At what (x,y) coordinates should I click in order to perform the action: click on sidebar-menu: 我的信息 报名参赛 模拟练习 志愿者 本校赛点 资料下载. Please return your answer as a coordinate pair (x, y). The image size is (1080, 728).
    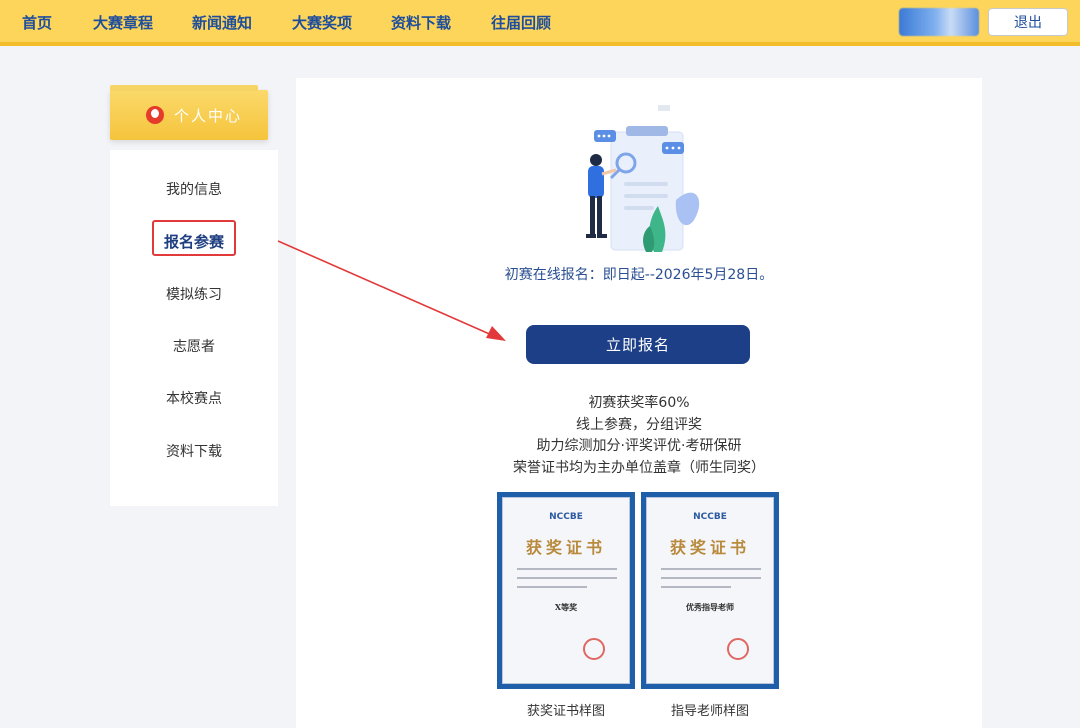
    Looking at the image, I should click on (194, 328).